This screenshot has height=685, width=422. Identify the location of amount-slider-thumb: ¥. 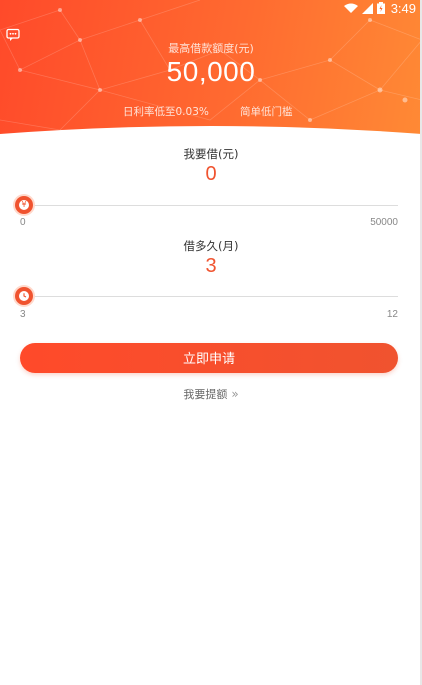
(24, 205).